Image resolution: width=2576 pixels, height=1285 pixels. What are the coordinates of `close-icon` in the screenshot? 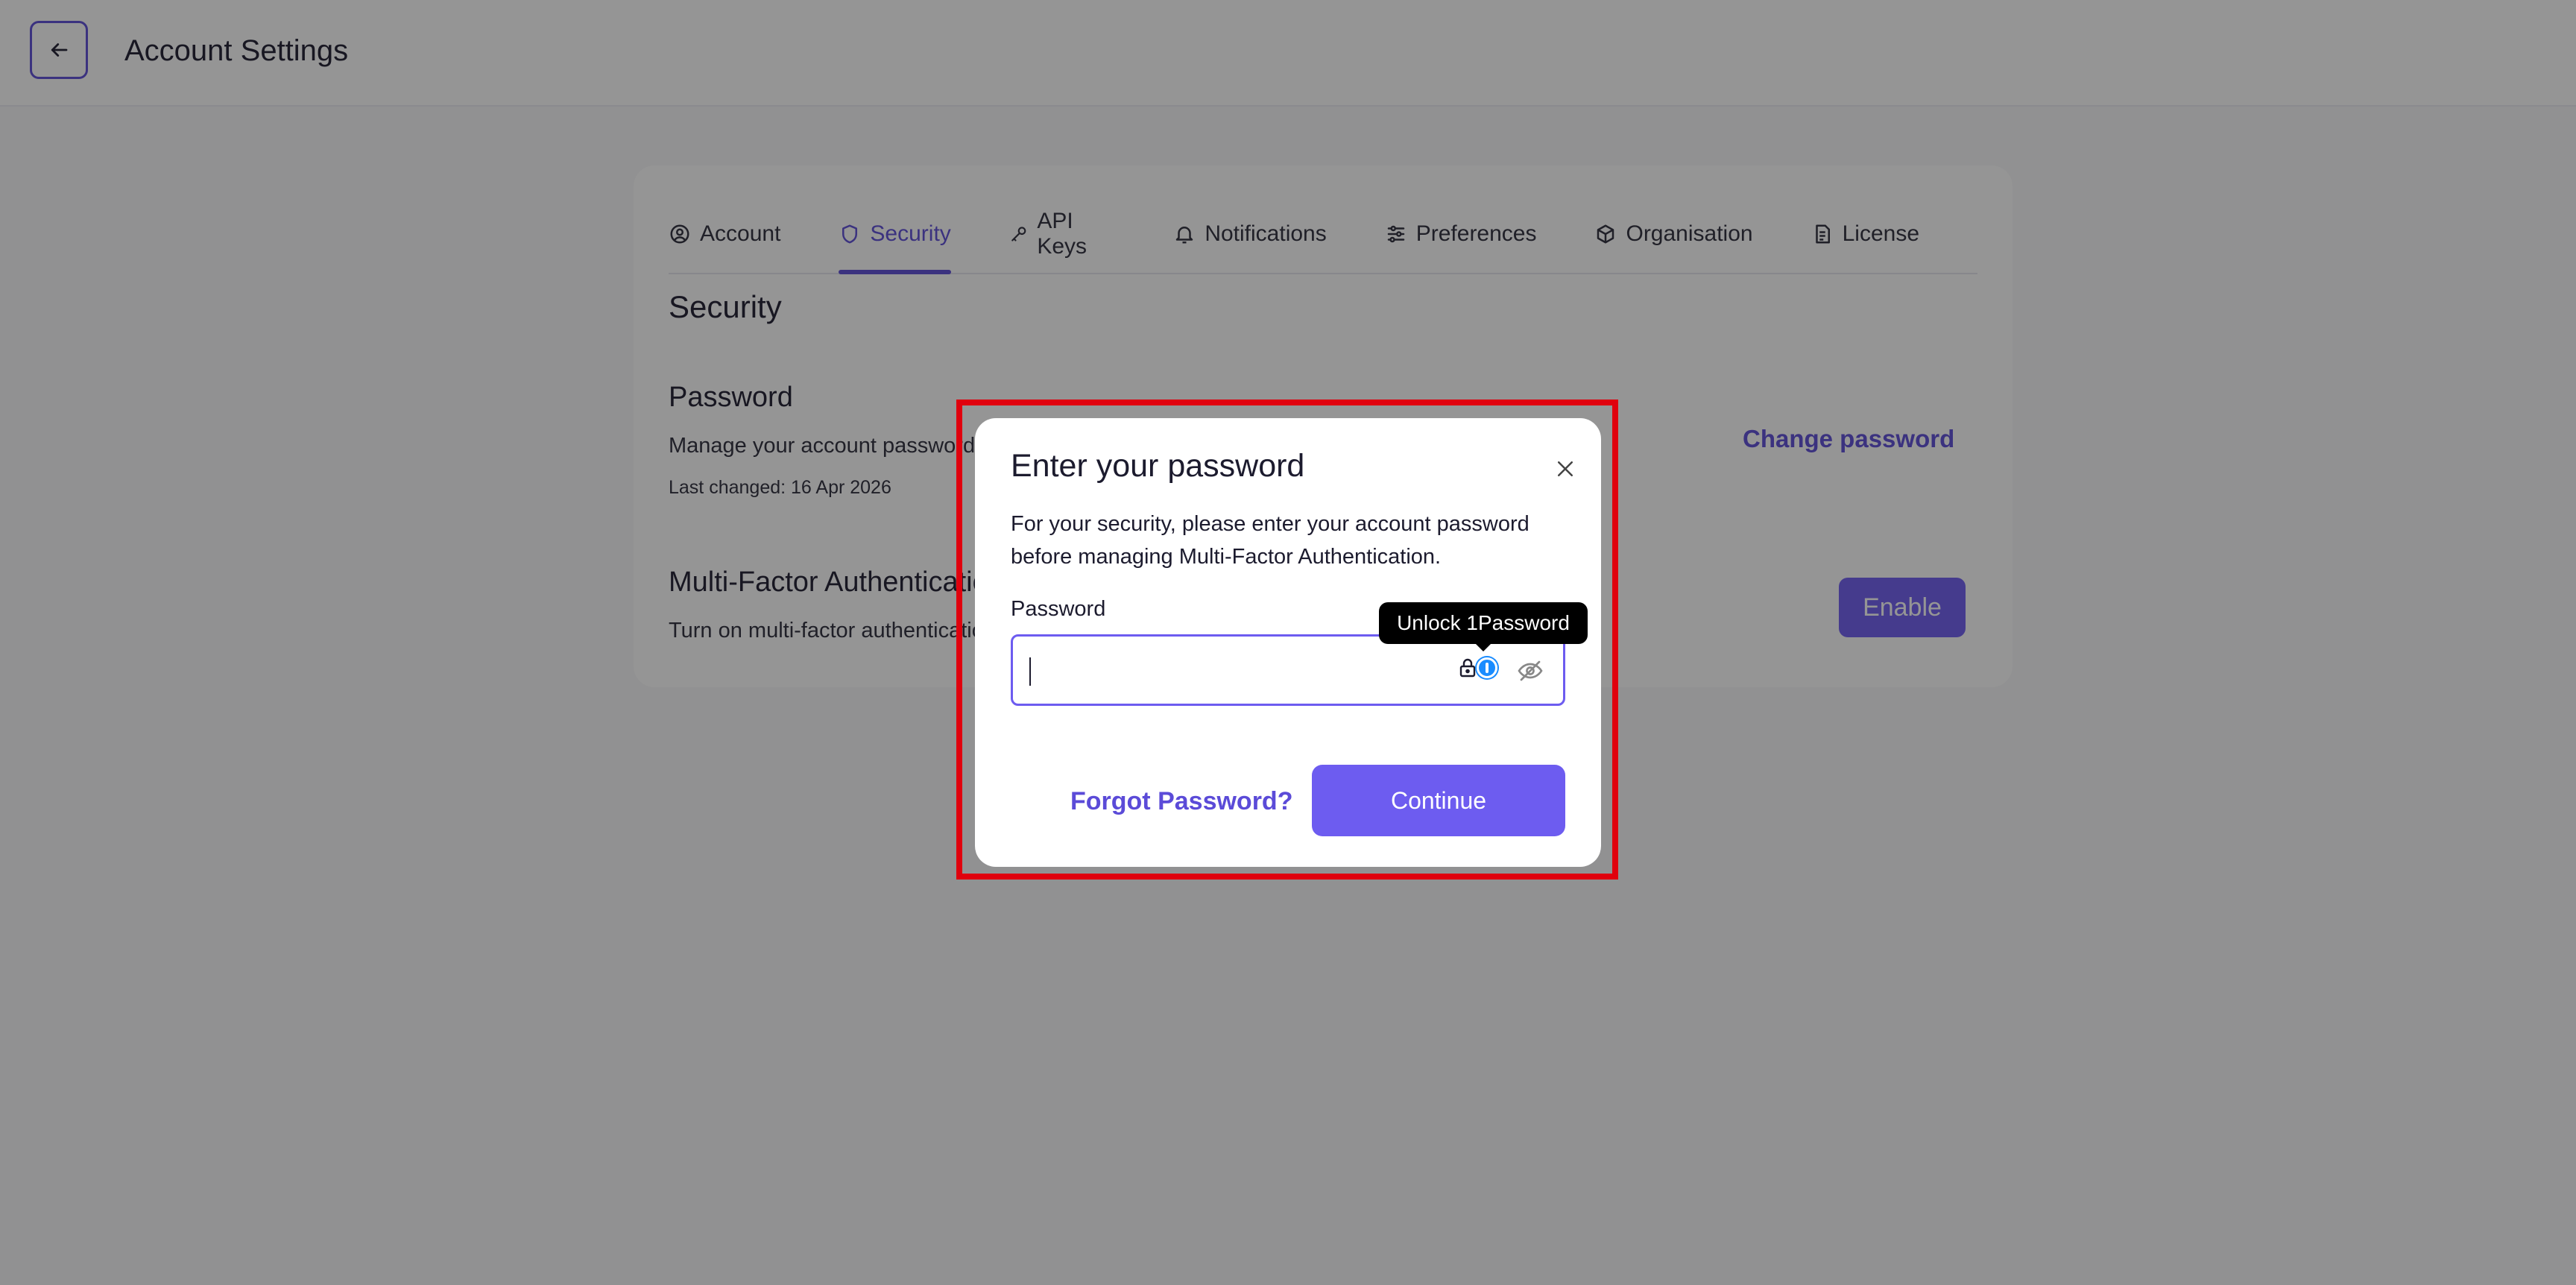 It's located at (1566, 468).